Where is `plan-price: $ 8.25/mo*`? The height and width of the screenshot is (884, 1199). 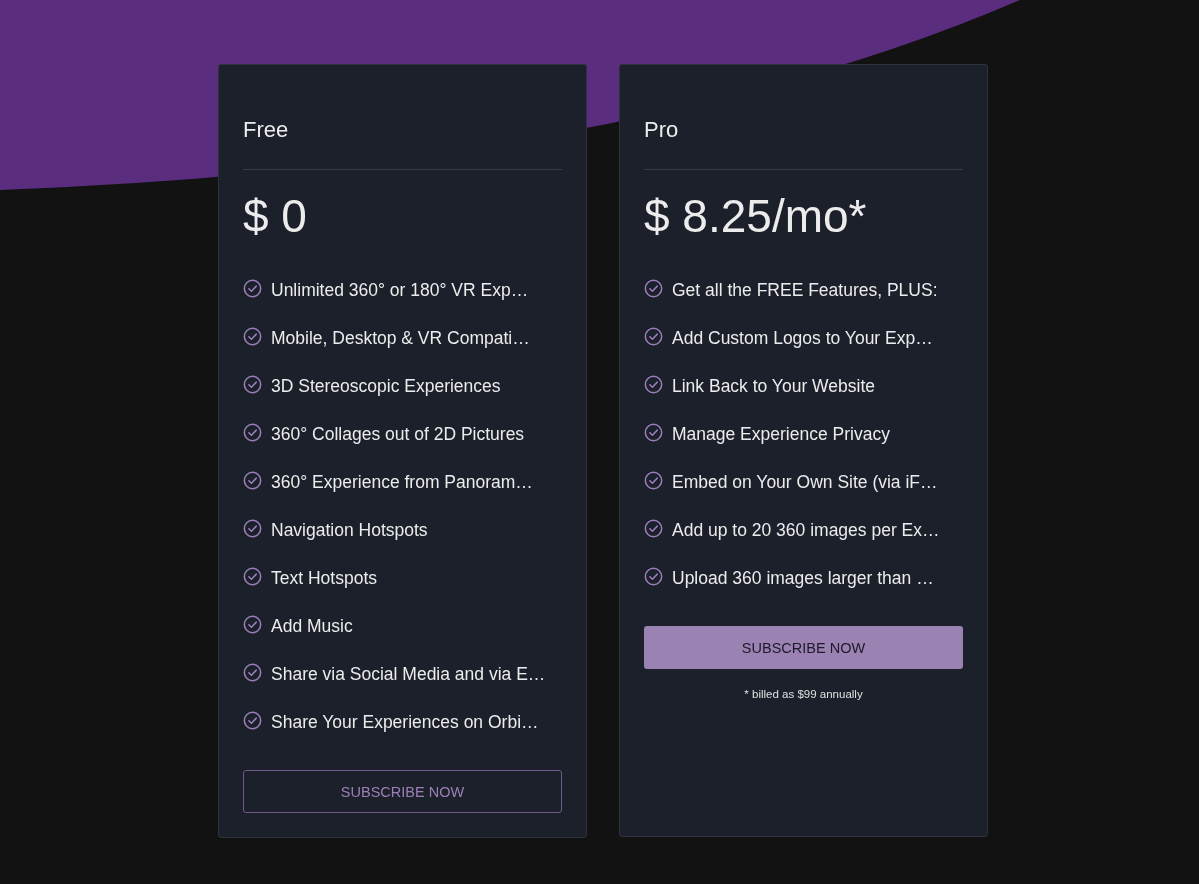
plan-price: $ 8.25/mo* is located at coordinates (756, 216).